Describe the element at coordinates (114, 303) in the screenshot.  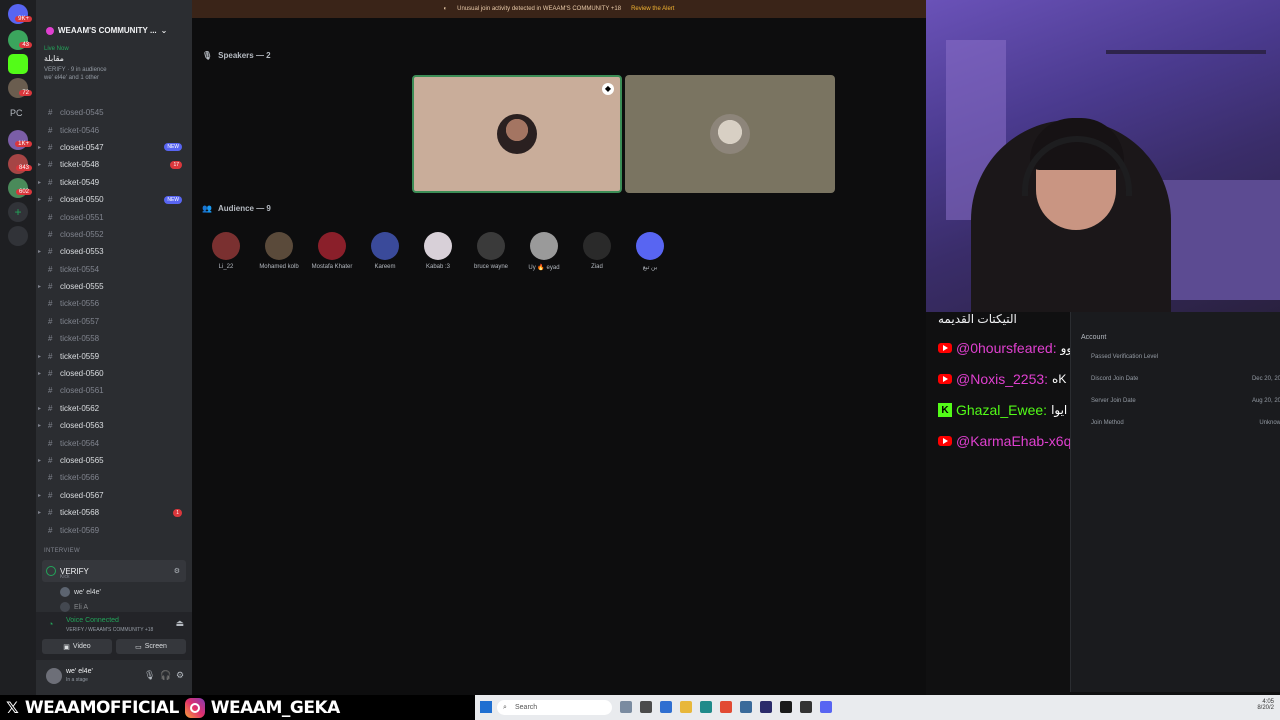
I see `channel-item: # ticket-0556` at that location.